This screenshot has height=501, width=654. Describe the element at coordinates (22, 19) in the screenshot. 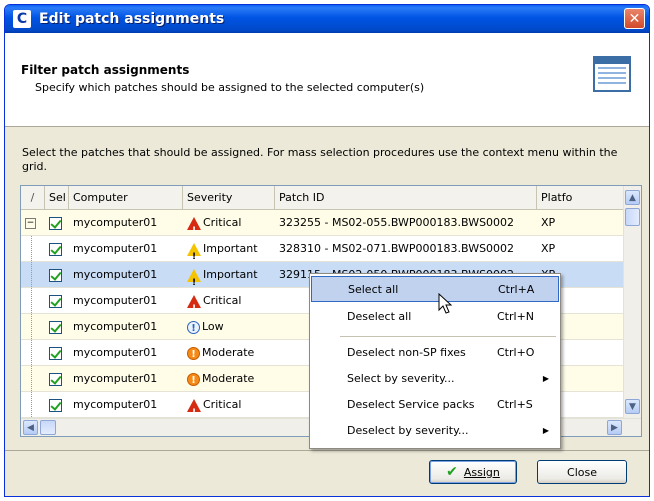

I see `app-icon: C` at that location.